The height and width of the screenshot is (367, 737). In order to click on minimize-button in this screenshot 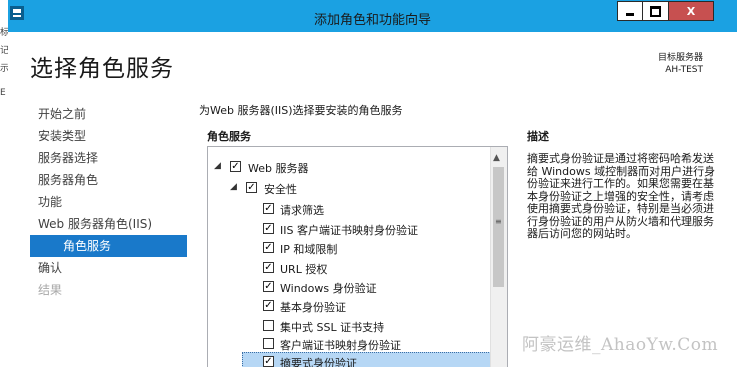, I will do `click(629, 11)`.